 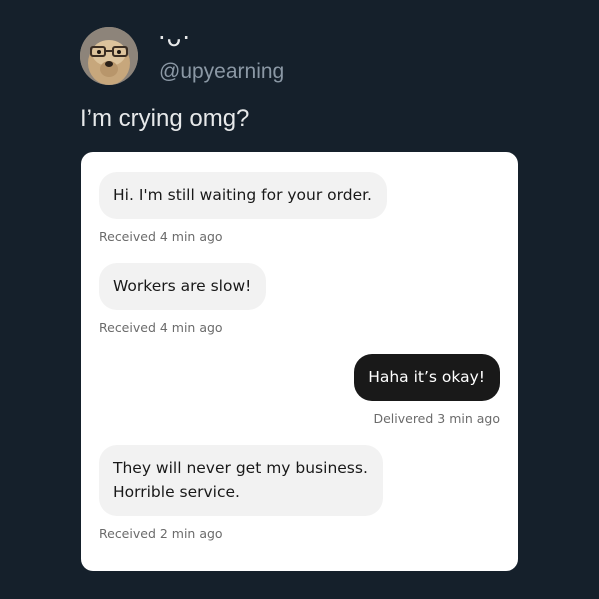 What do you see at coordinates (165, 118) in the screenshot?
I see `tweet-text: I’m crying omg?` at bounding box center [165, 118].